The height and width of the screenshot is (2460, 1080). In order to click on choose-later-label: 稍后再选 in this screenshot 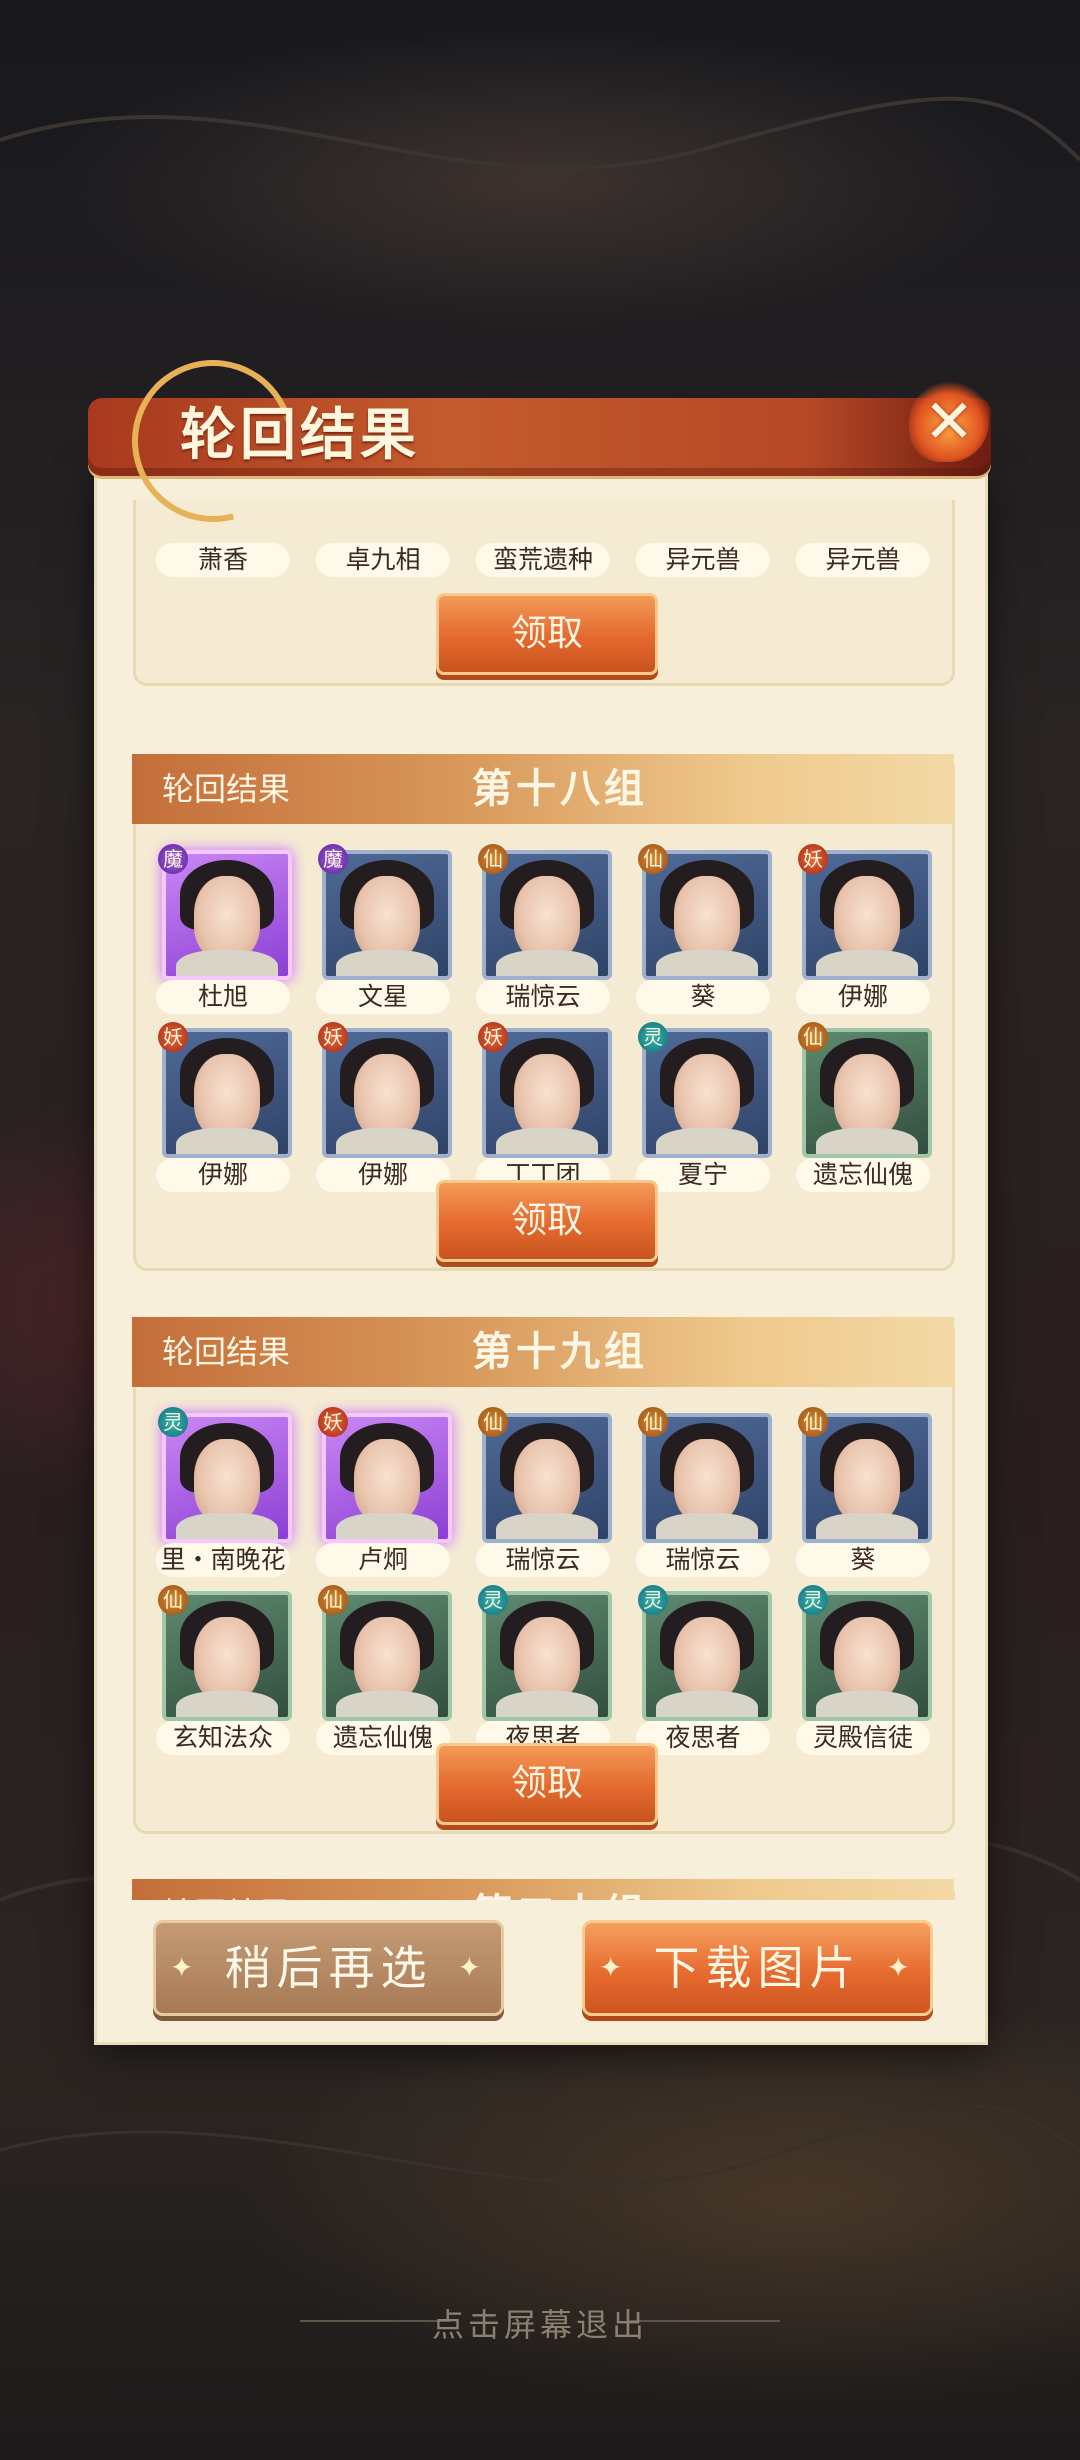, I will do `click(328, 1968)`.